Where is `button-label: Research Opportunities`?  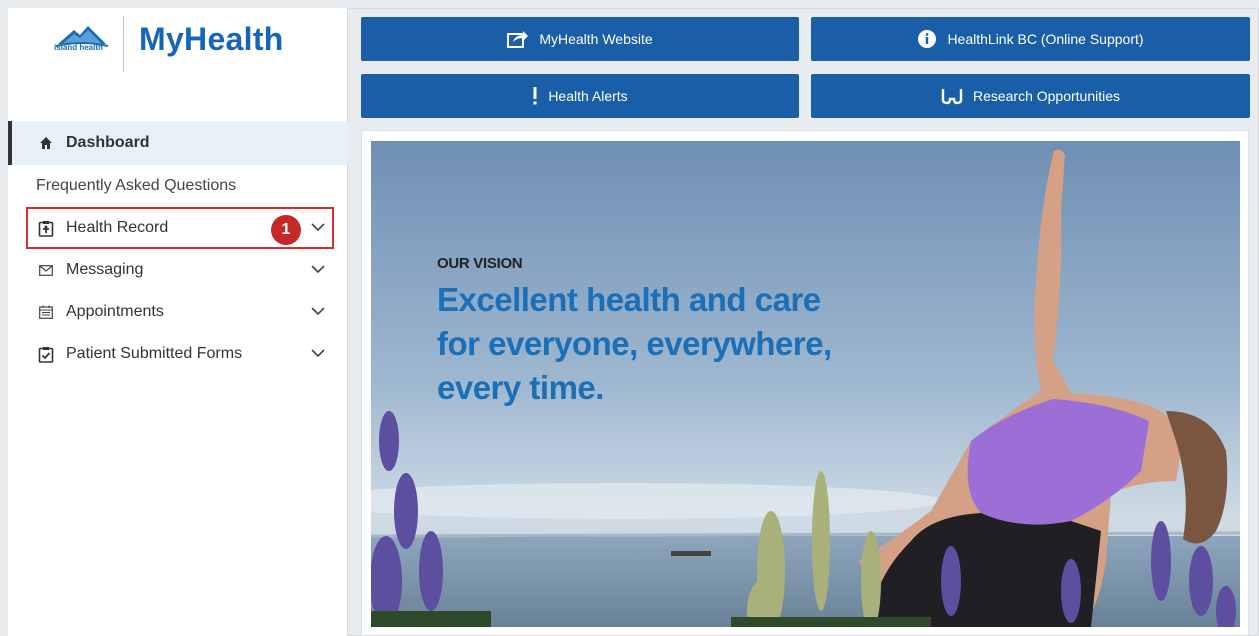 button-label: Research Opportunities is located at coordinates (1046, 96).